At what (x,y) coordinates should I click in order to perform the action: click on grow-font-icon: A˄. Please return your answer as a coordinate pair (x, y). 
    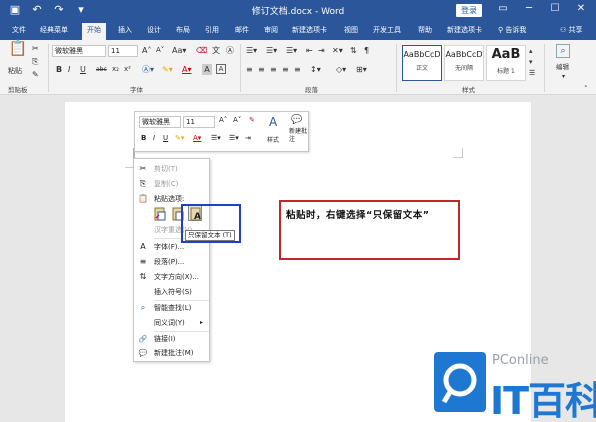
    Looking at the image, I should click on (146, 50).